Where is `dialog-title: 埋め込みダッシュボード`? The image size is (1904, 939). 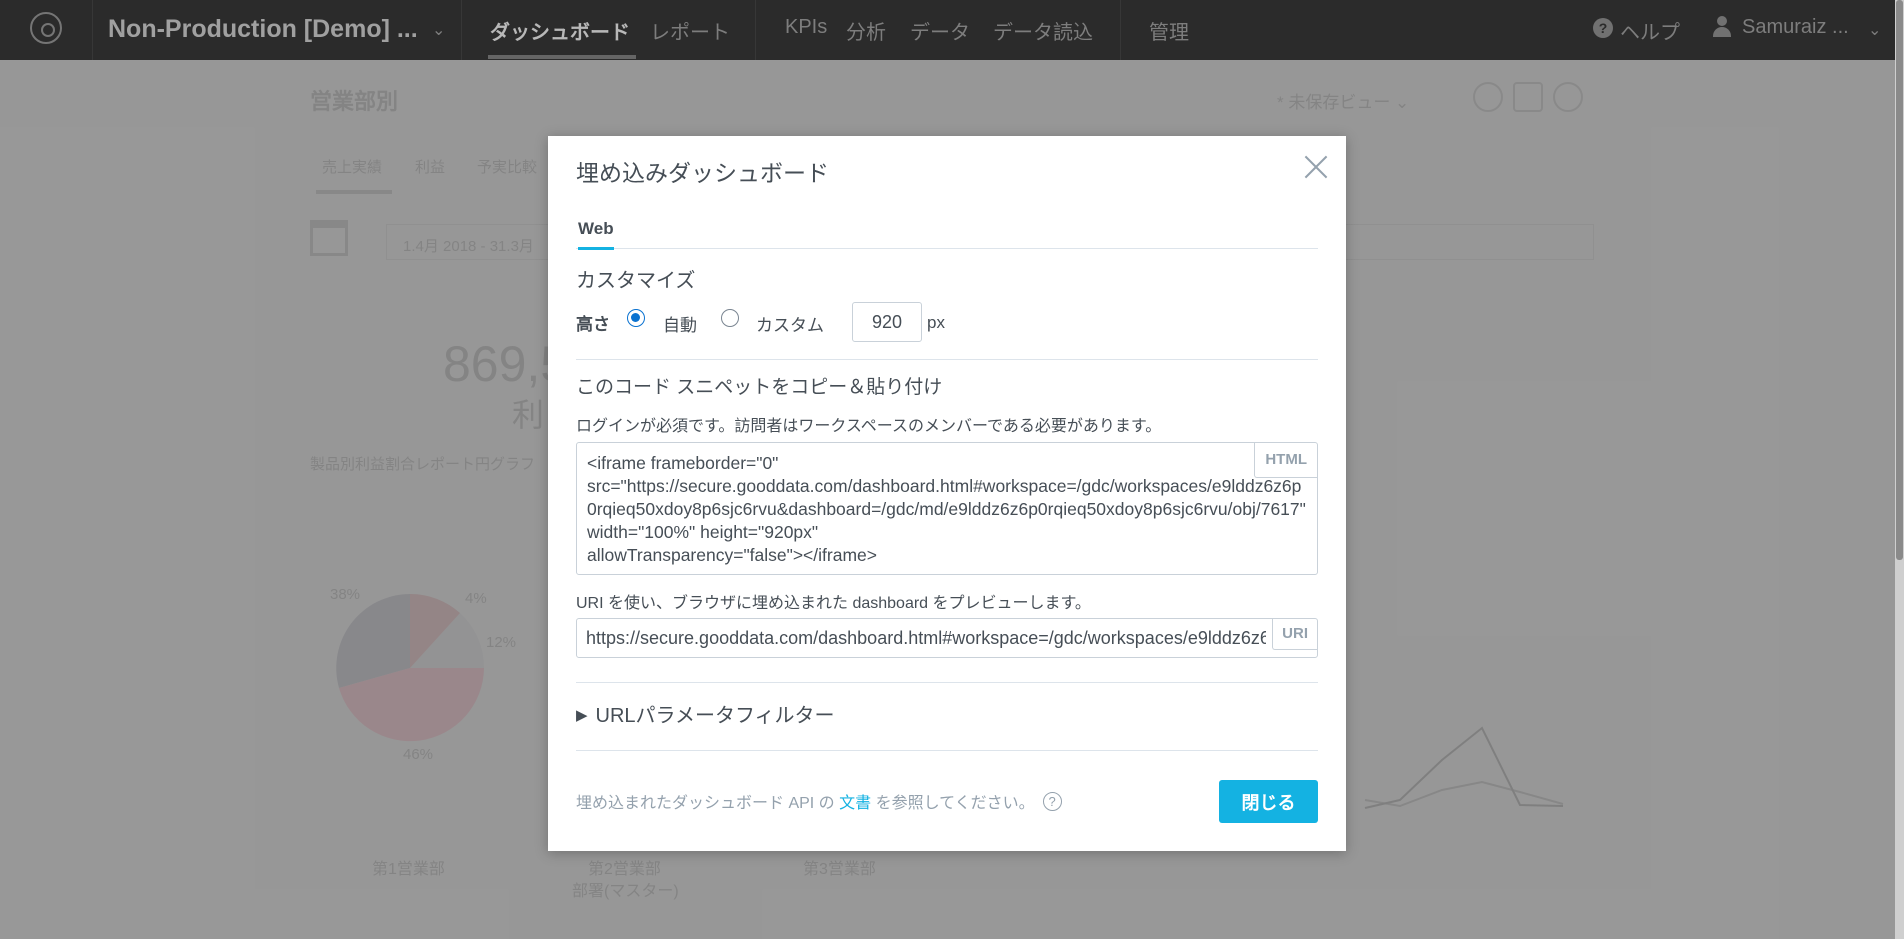
dialog-title: 埋め込みダッシュボード is located at coordinates (702, 173).